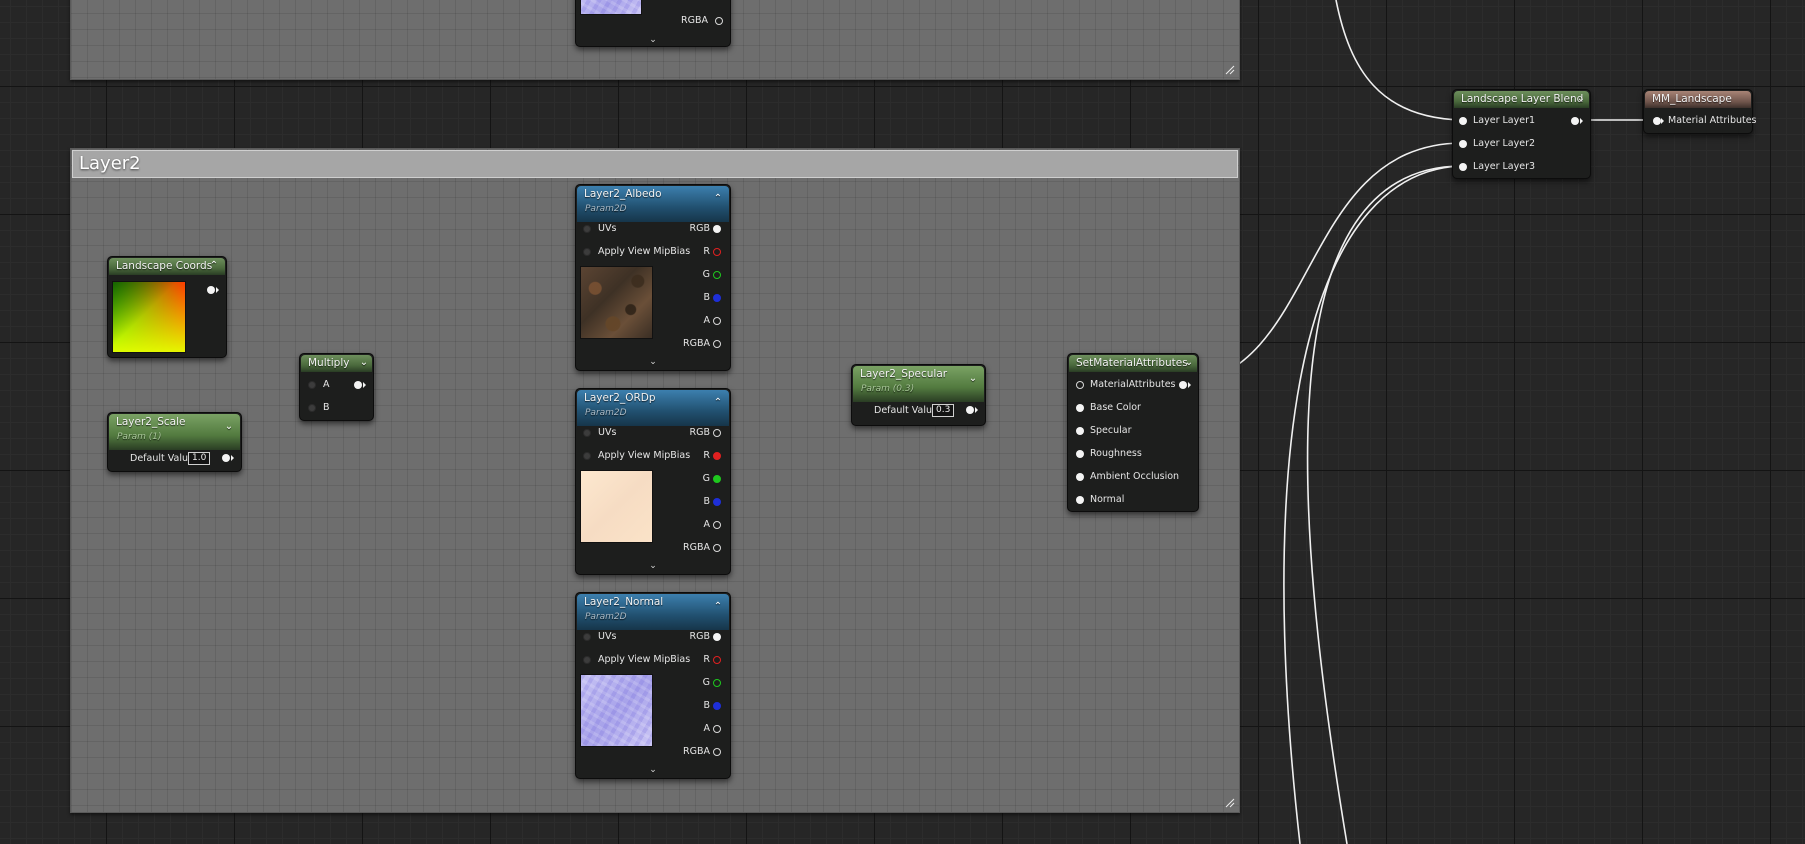 This screenshot has height=844, width=1805. I want to click on node-texture-partial: RGBA ⌄, so click(653, 23).